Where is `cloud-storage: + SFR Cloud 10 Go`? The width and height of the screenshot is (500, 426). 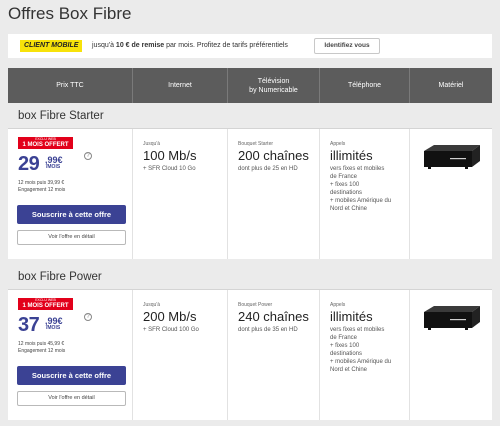
cloud-storage: + SFR Cloud 10 Go is located at coordinates (169, 169).